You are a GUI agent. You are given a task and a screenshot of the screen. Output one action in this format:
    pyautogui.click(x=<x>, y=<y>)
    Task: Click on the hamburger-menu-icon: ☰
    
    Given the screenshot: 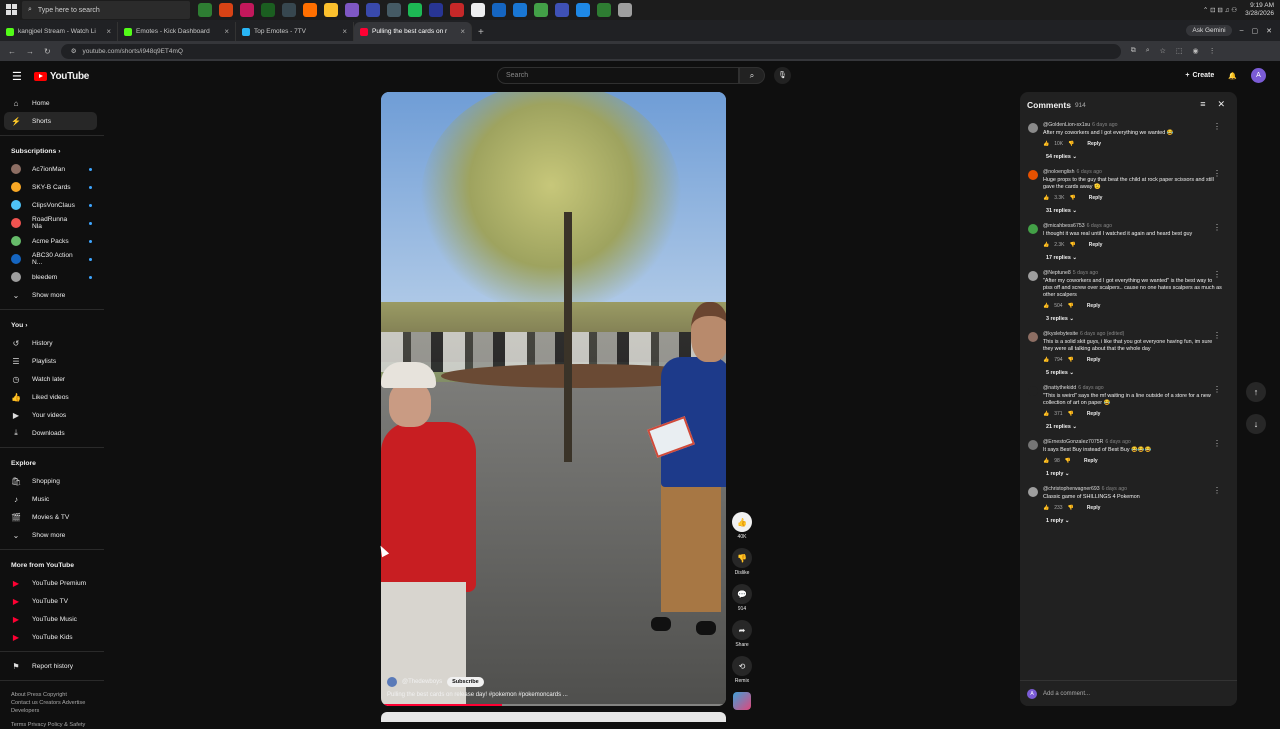 What is the action you would take?
    pyautogui.click(x=17, y=76)
    